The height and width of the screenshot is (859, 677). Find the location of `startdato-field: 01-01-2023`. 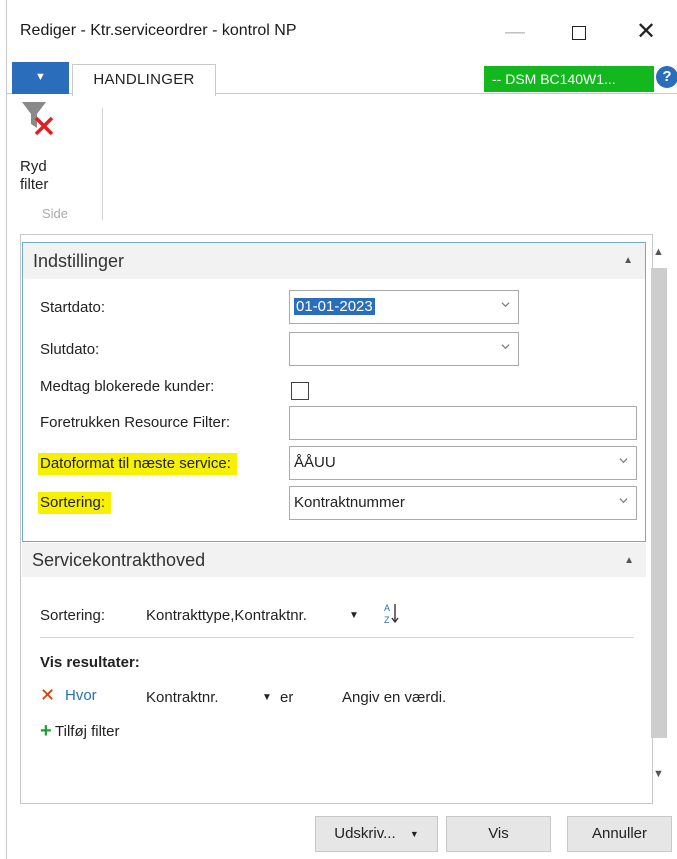

startdato-field: 01-01-2023 is located at coordinates (404, 307).